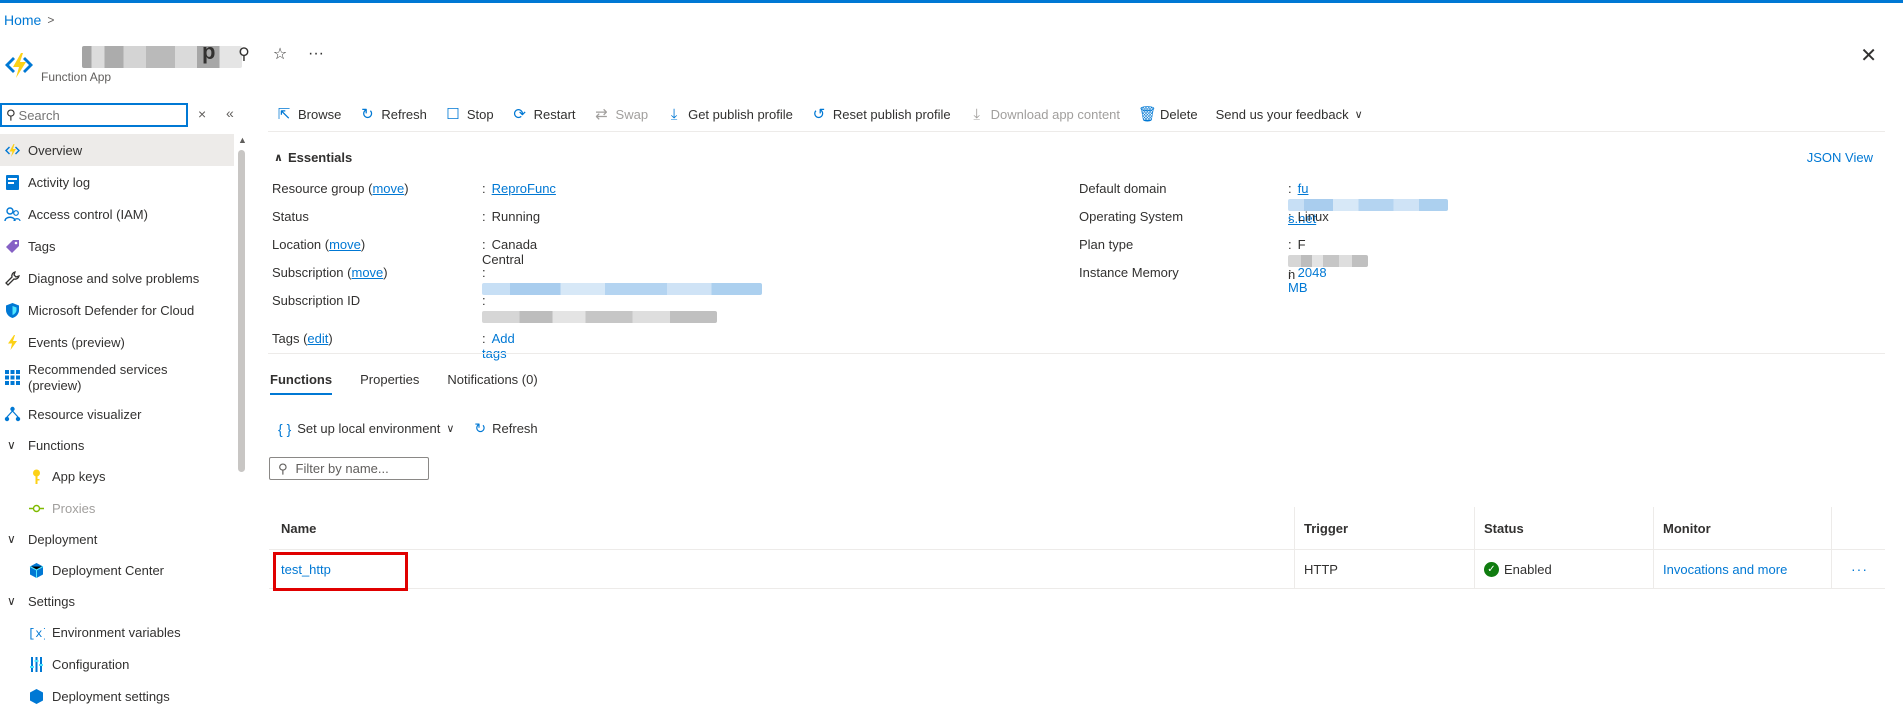 Image resolution: width=1903 pixels, height=711 pixels. What do you see at coordinates (367, 114) in the screenshot?
I see `refresh-icon: ↻` at bounding box center [367, 114].